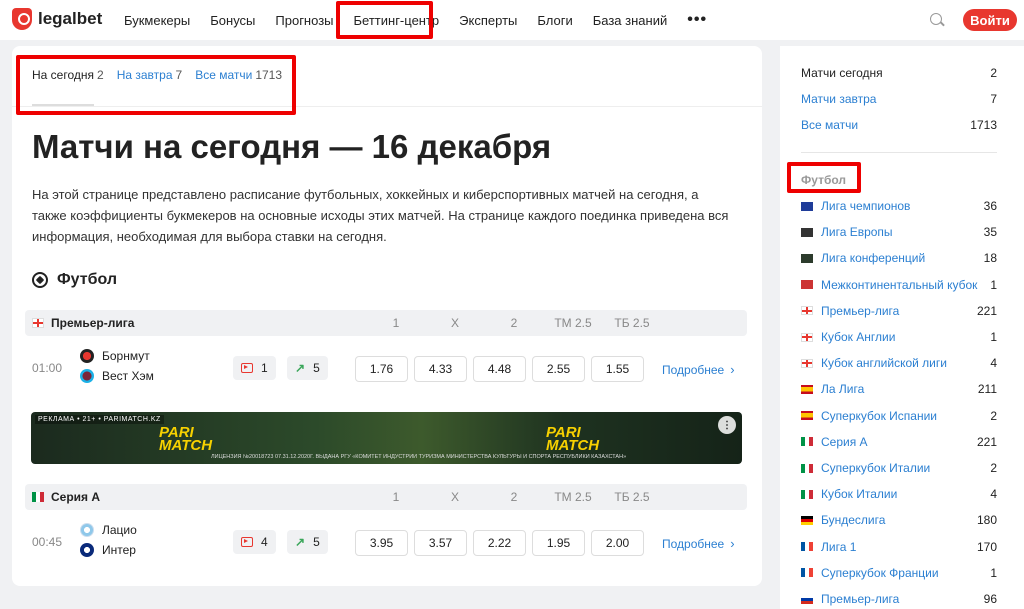  Describe the element at coordinates (617, 543) in the screenshot. I see `odd-tb: 2.00` at that location.